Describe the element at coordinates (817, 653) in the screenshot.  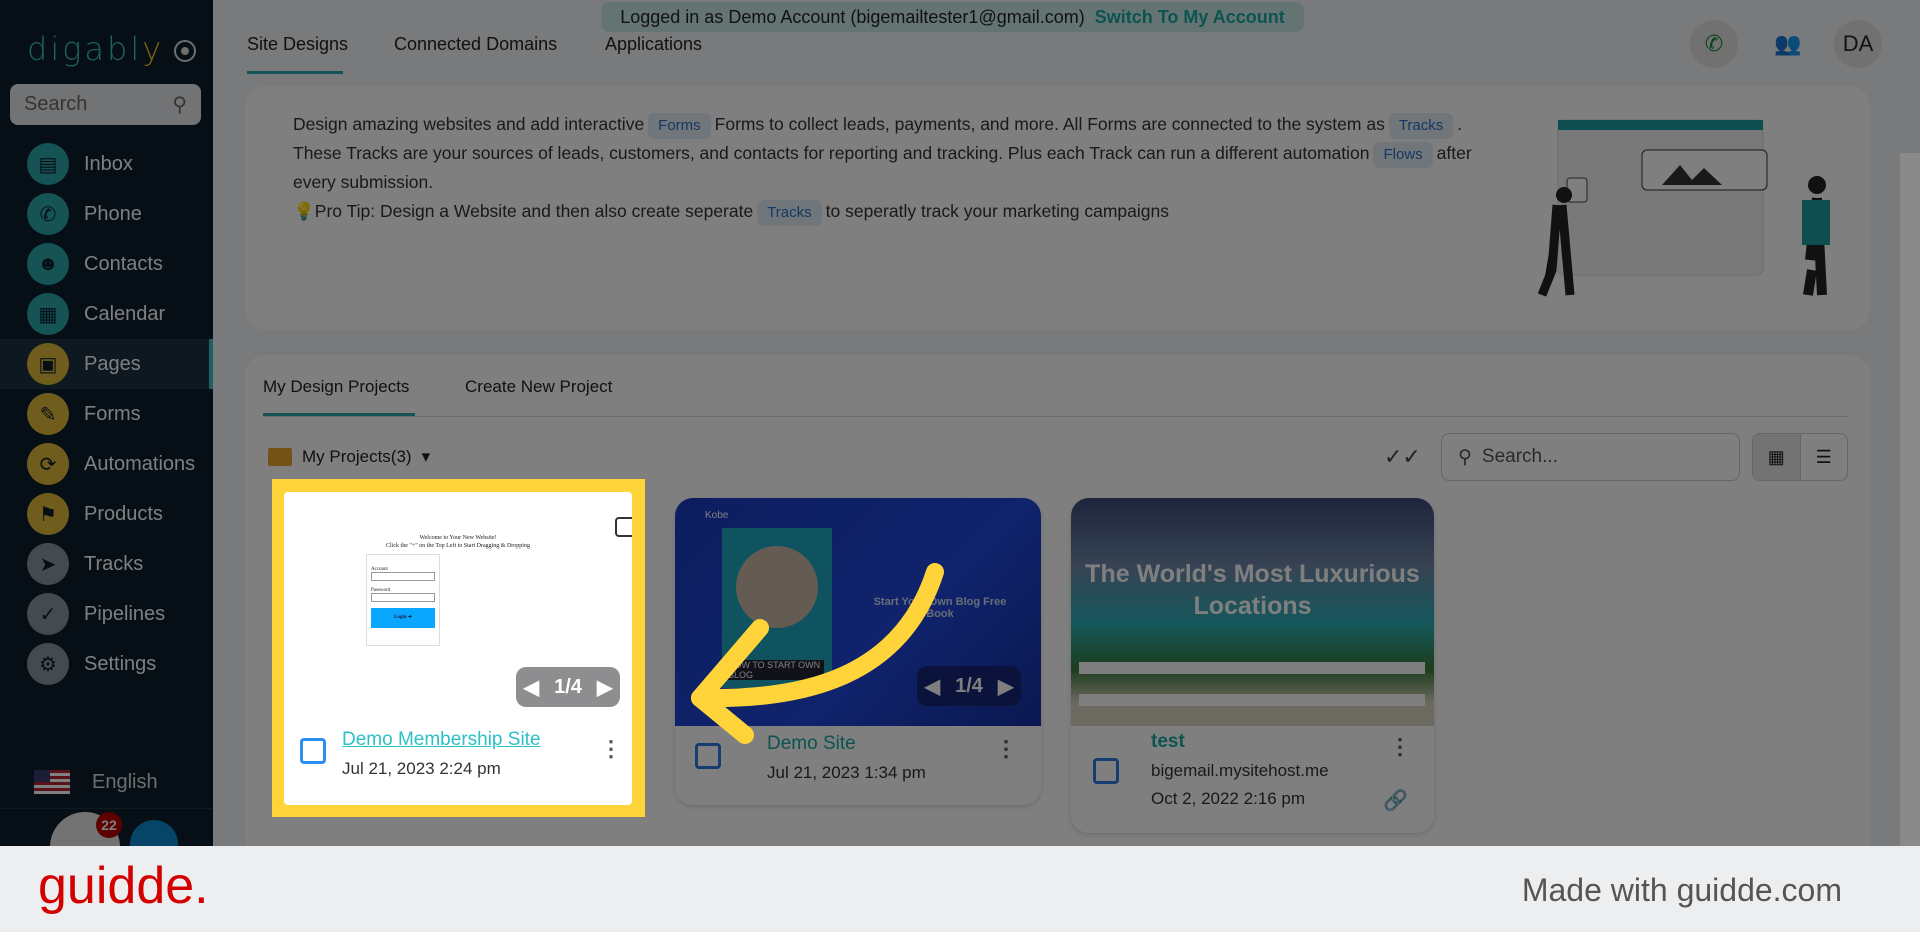
I see `pointer-arrow` at that location.